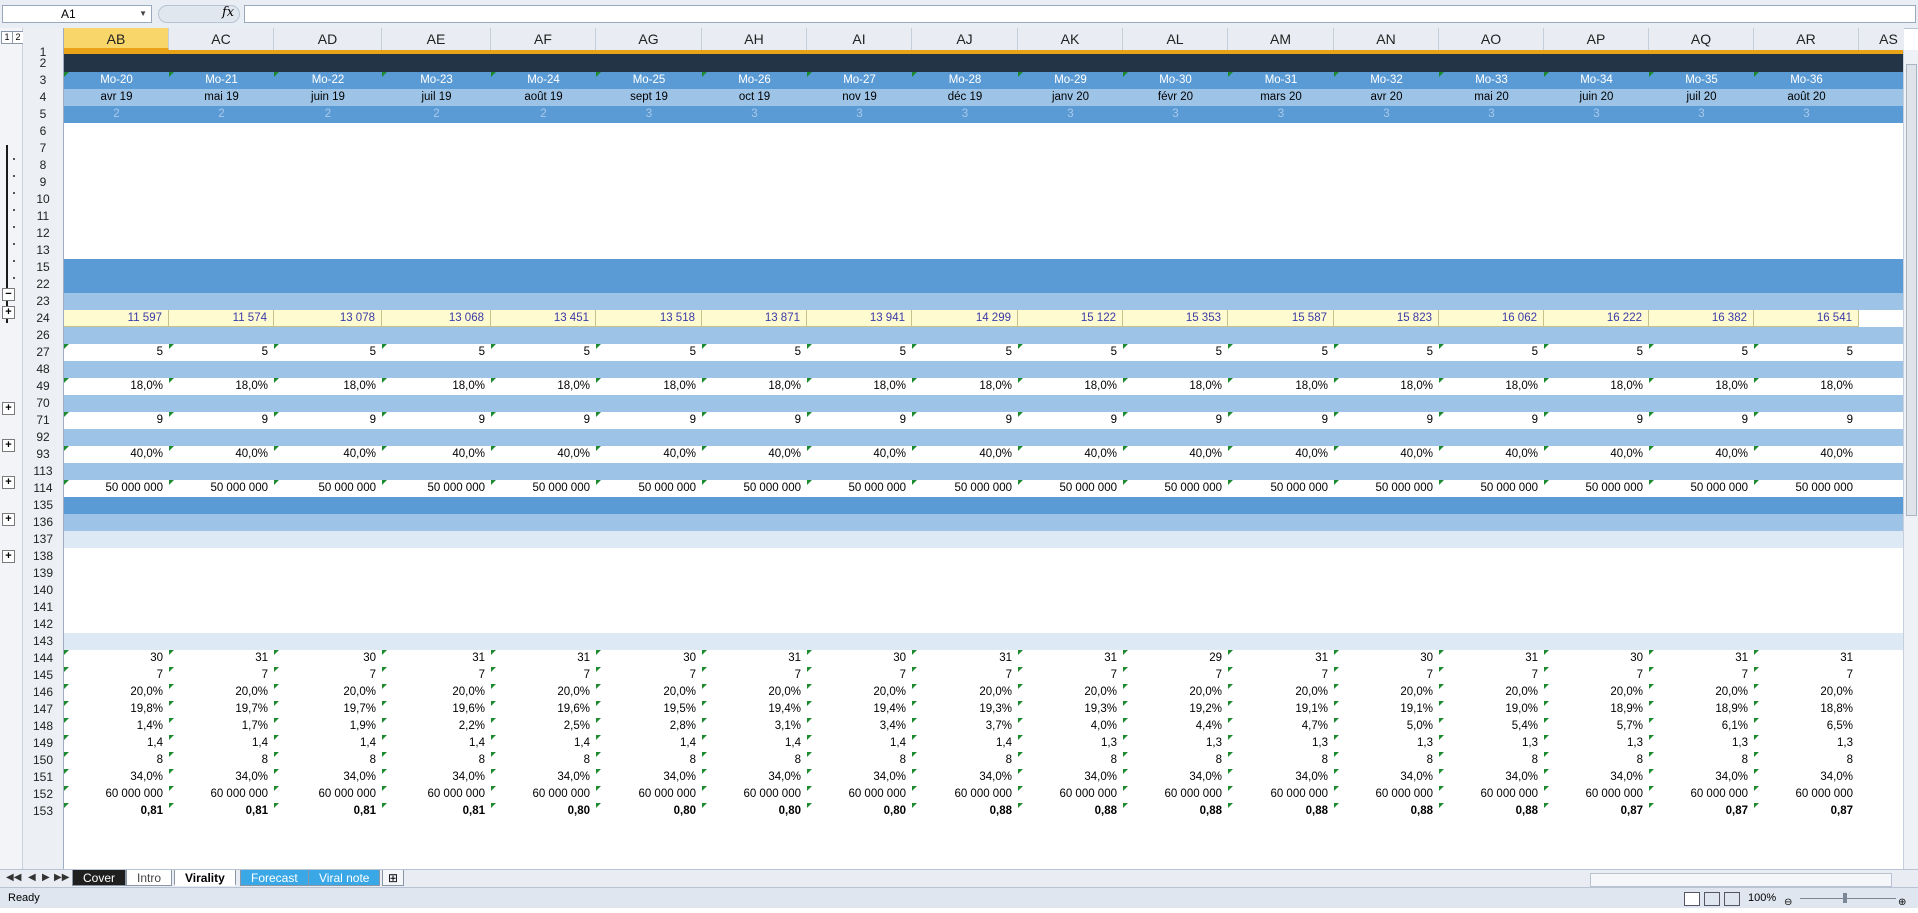 The image size is (1918, 913). What do you see at coordinates (393, 878) in the screenshot?
I see `insert-sheet-icon: ⊞` at bounding box center [393, 878].